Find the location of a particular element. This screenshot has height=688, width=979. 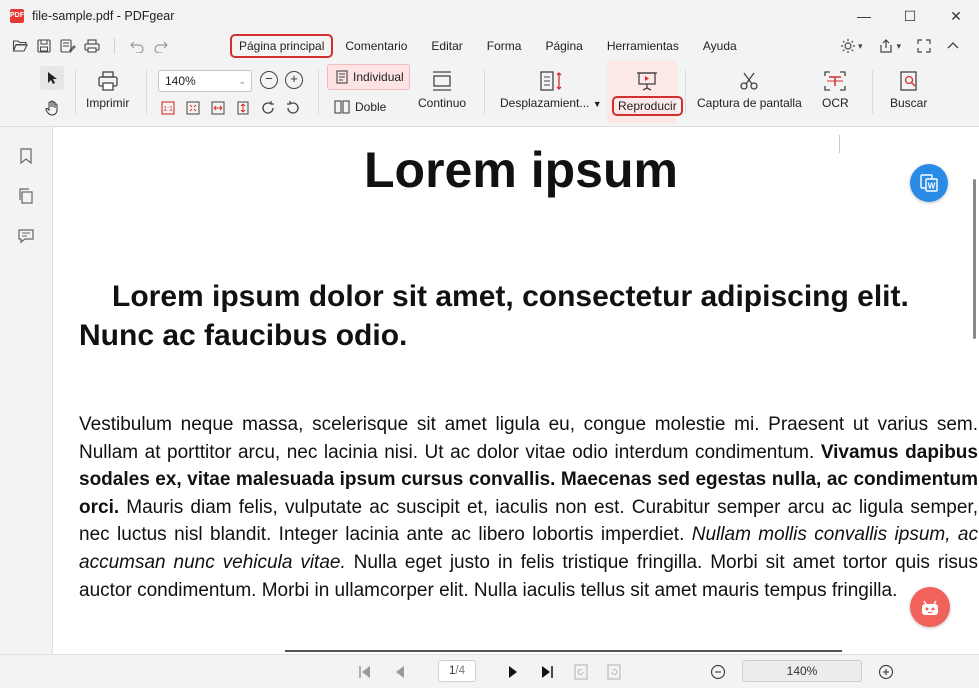

redo-icon is located at coordinates (161, 46).